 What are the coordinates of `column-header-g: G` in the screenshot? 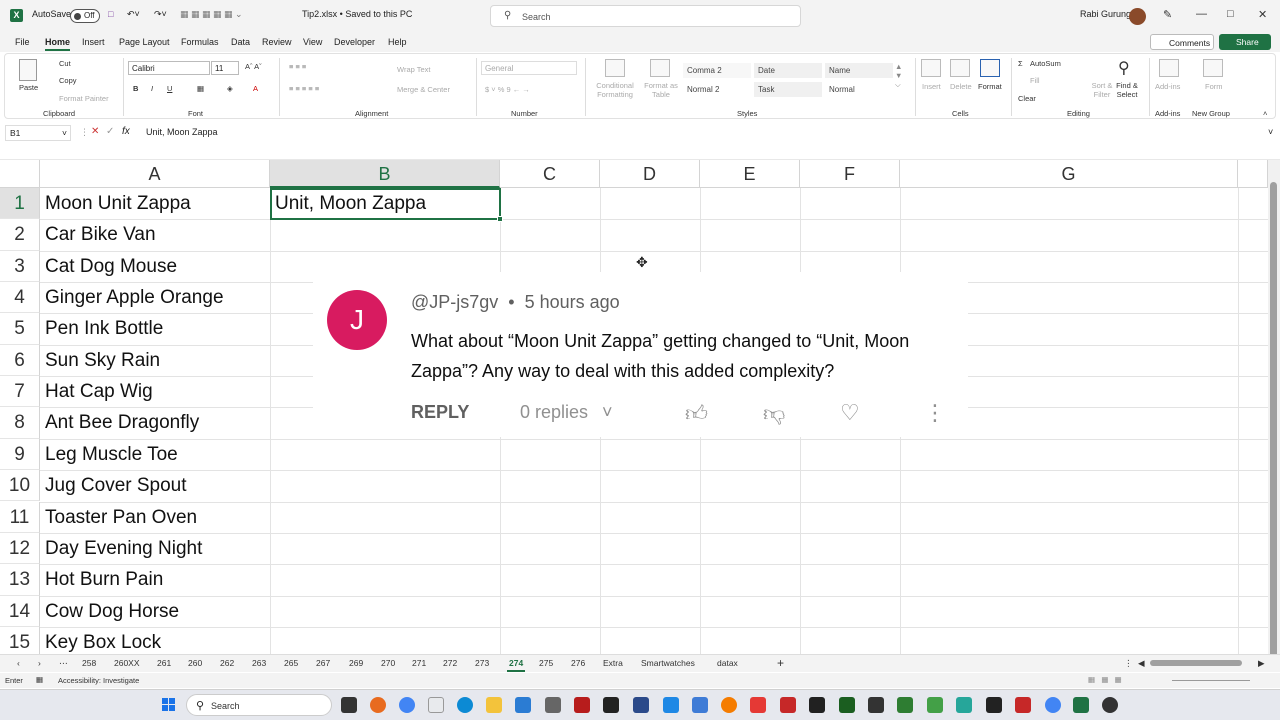 It's located at (1069, 174).